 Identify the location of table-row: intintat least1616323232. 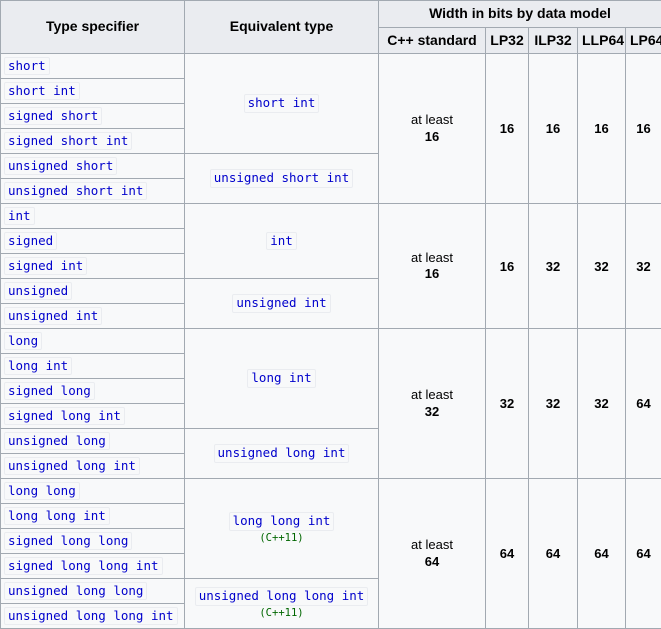
(331, 216).